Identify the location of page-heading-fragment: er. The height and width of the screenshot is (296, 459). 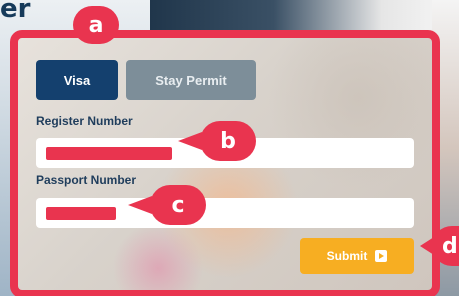
(15, 12).